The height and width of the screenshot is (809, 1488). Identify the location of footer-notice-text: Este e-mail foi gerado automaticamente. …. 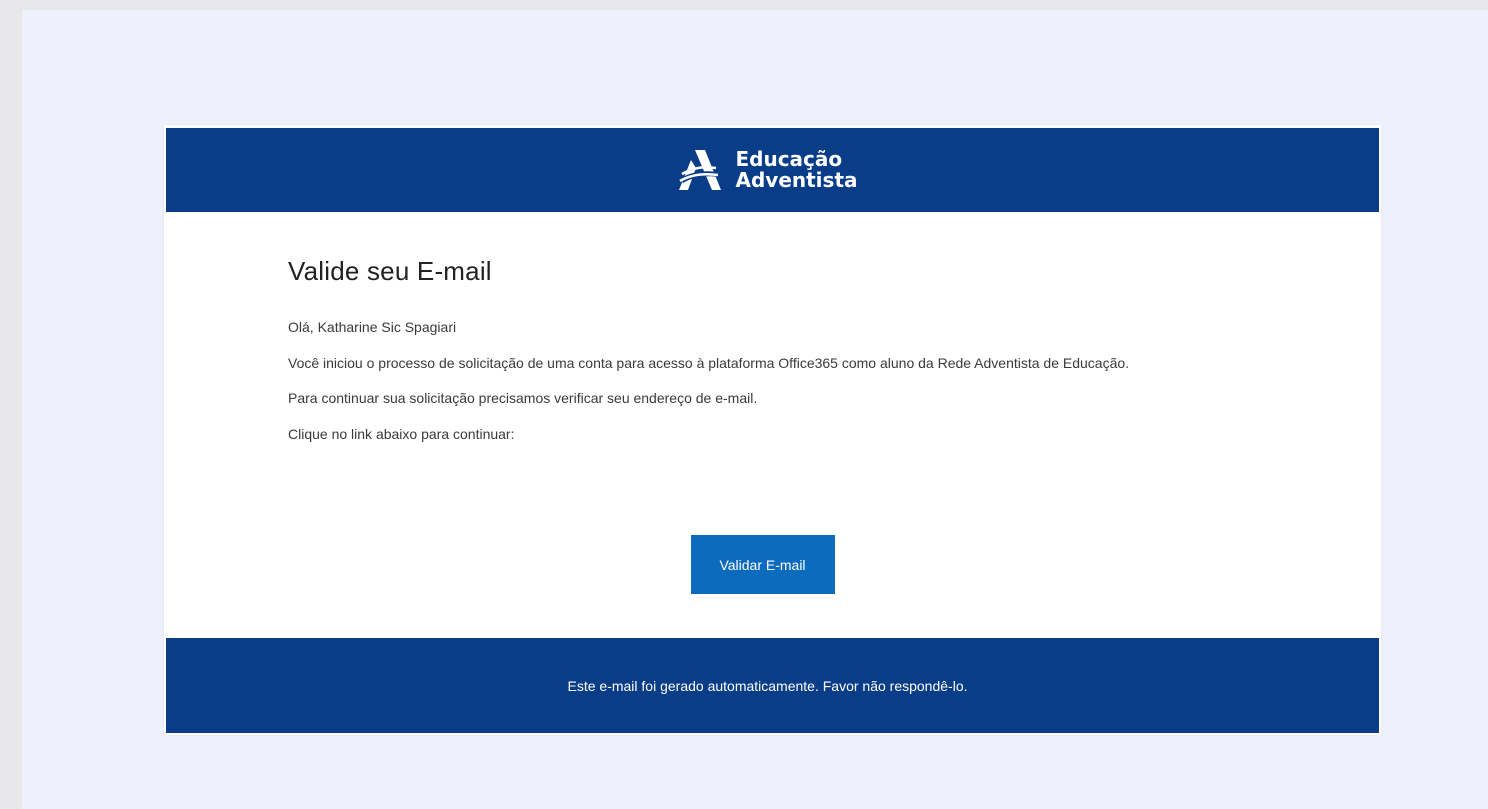
(767, 685).